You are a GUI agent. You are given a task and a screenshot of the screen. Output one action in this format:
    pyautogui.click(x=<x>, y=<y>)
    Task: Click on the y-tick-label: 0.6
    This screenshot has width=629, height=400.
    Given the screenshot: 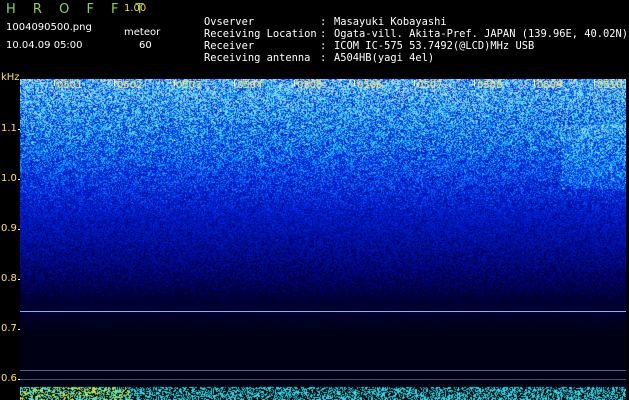 What is the action you would take?
    pyautogui.click(x=9, y=378)
    